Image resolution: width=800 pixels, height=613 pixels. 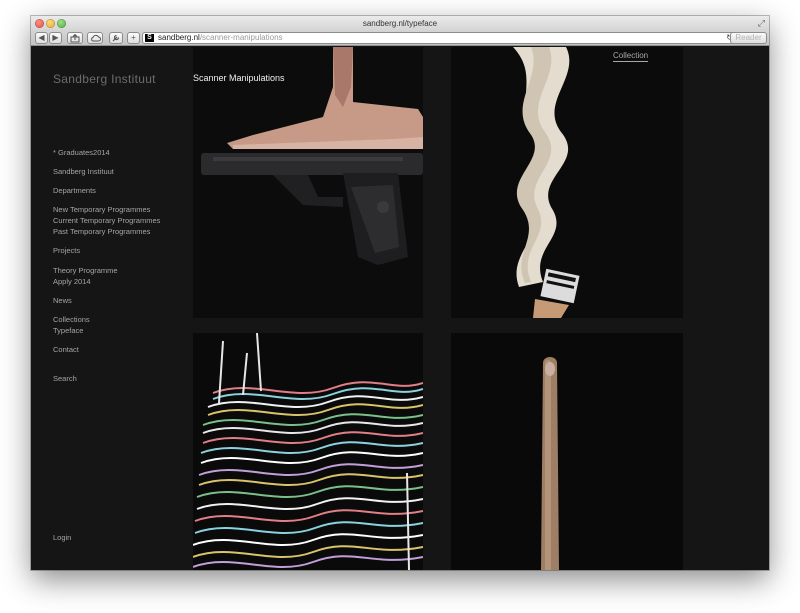 I want to click on url-domain: sandberg.nl, so click(x=179, y=37).